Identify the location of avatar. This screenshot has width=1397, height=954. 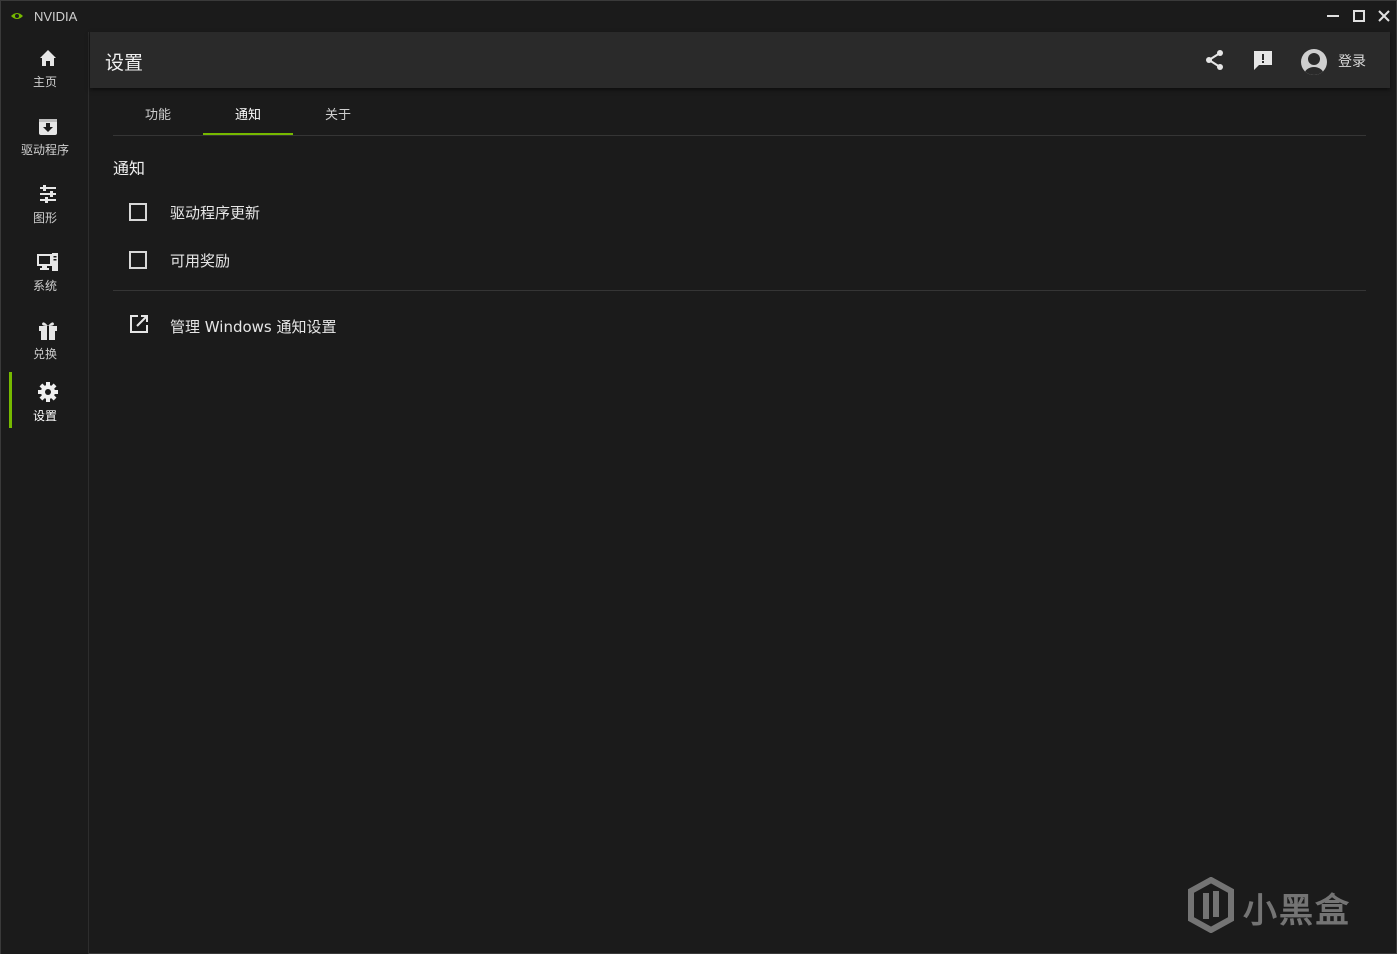
(1314, 62).